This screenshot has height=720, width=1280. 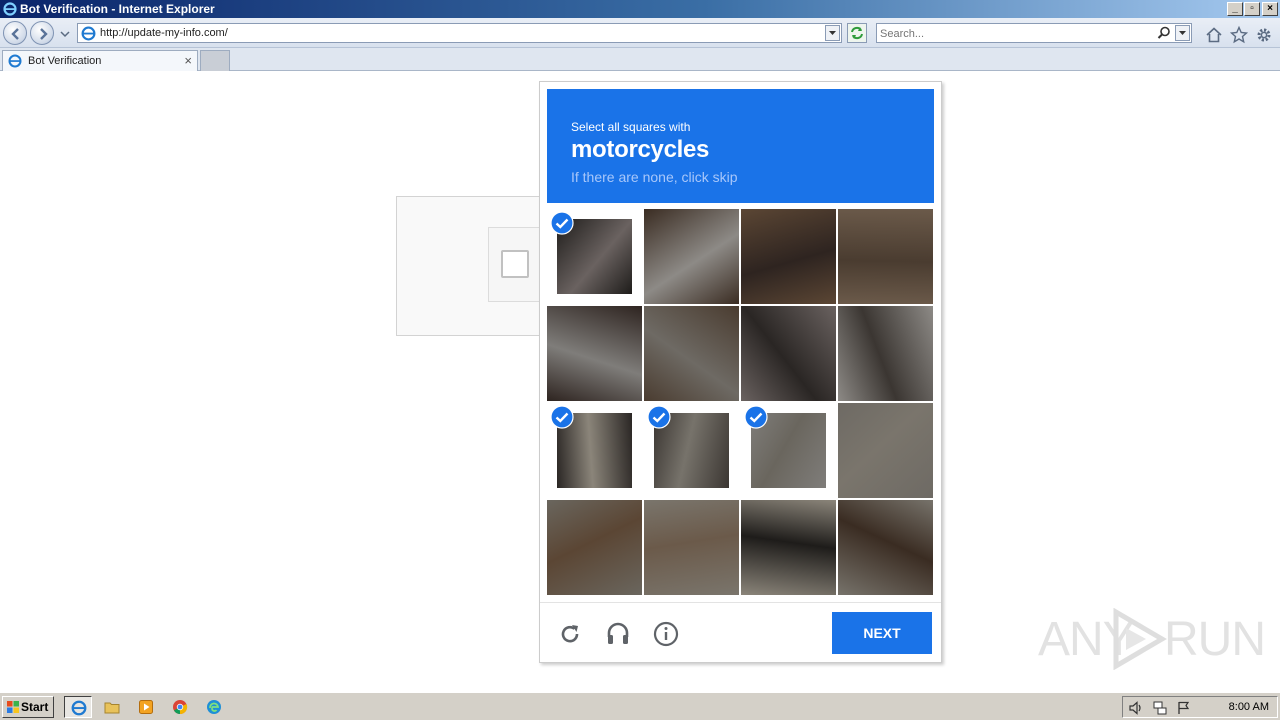 I want to click on compat-refresh-button, so click(x=857, y=33).